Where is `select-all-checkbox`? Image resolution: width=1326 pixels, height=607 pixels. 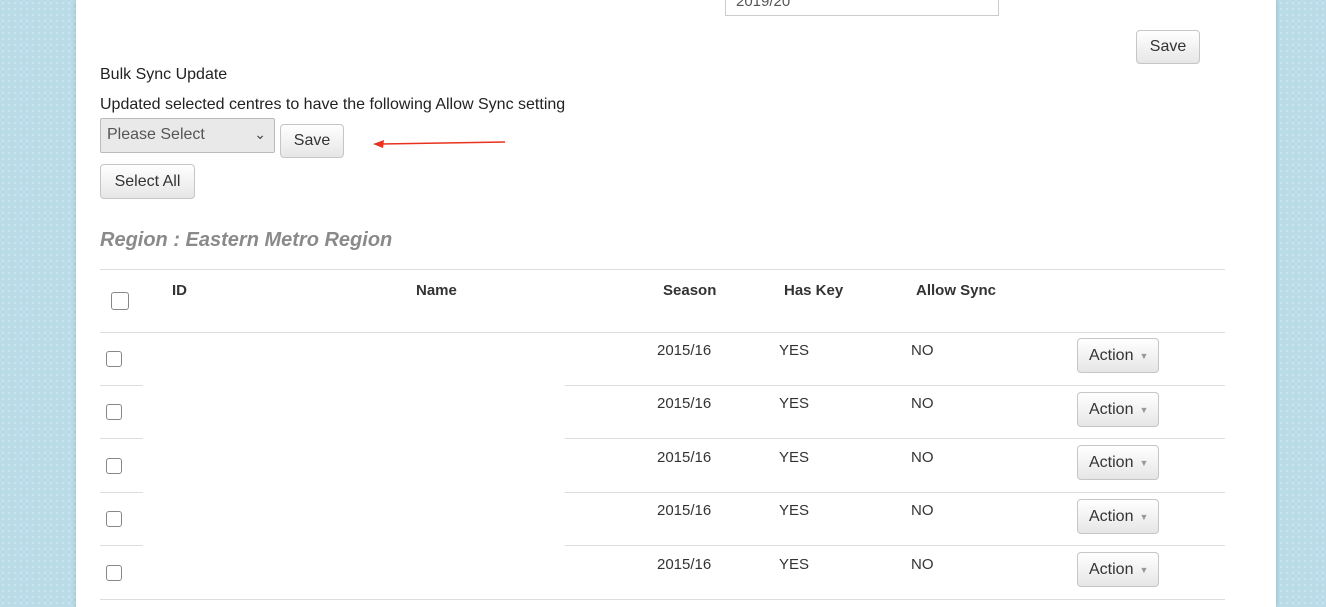
select-all-checkbox is located at coordinates (120, 301).